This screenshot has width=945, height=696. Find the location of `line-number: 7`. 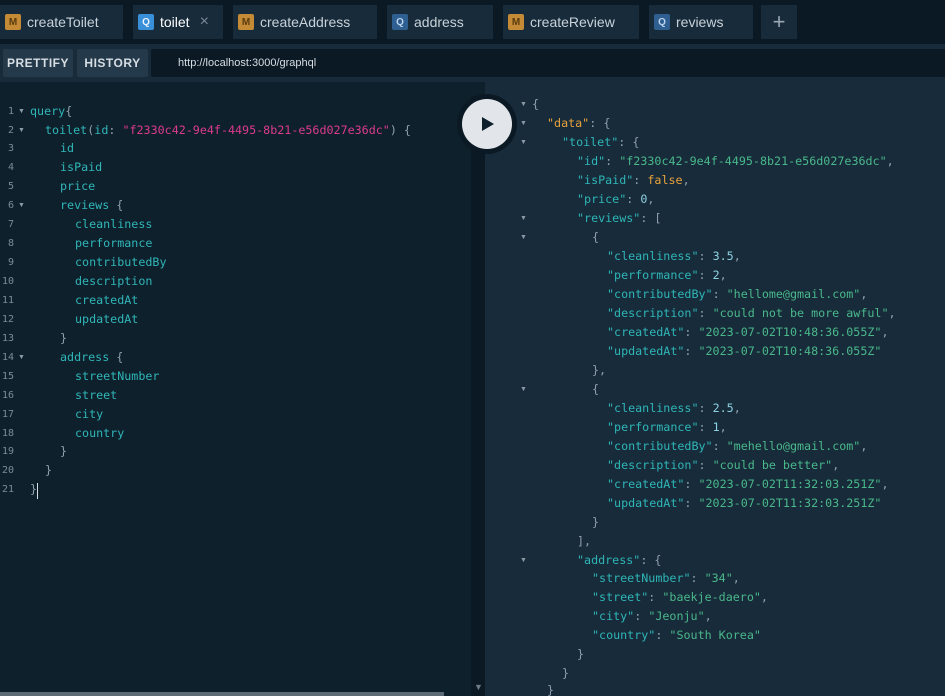

line-number: 7 is located at coordinates (10, 224).